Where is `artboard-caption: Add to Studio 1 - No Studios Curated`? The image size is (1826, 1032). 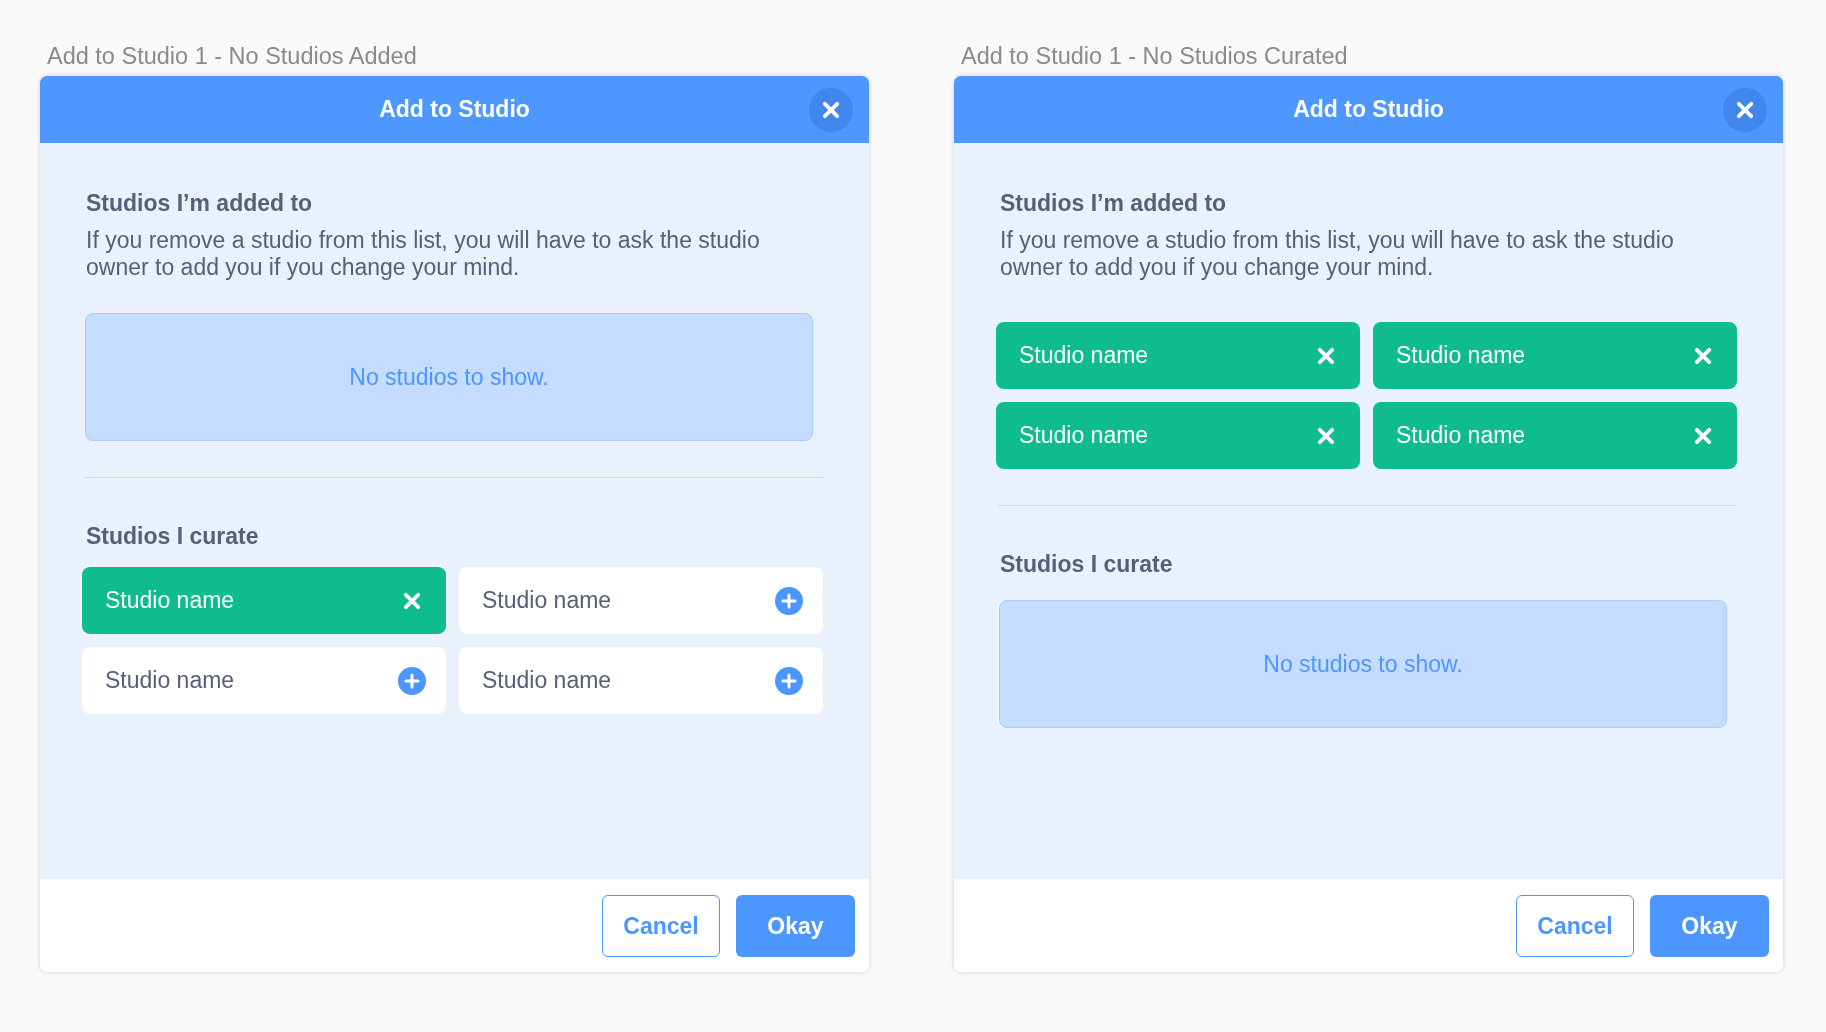 artboard-caption: Add to Studio 1 - No Studios Curated is located at coordinates (1154, 56).